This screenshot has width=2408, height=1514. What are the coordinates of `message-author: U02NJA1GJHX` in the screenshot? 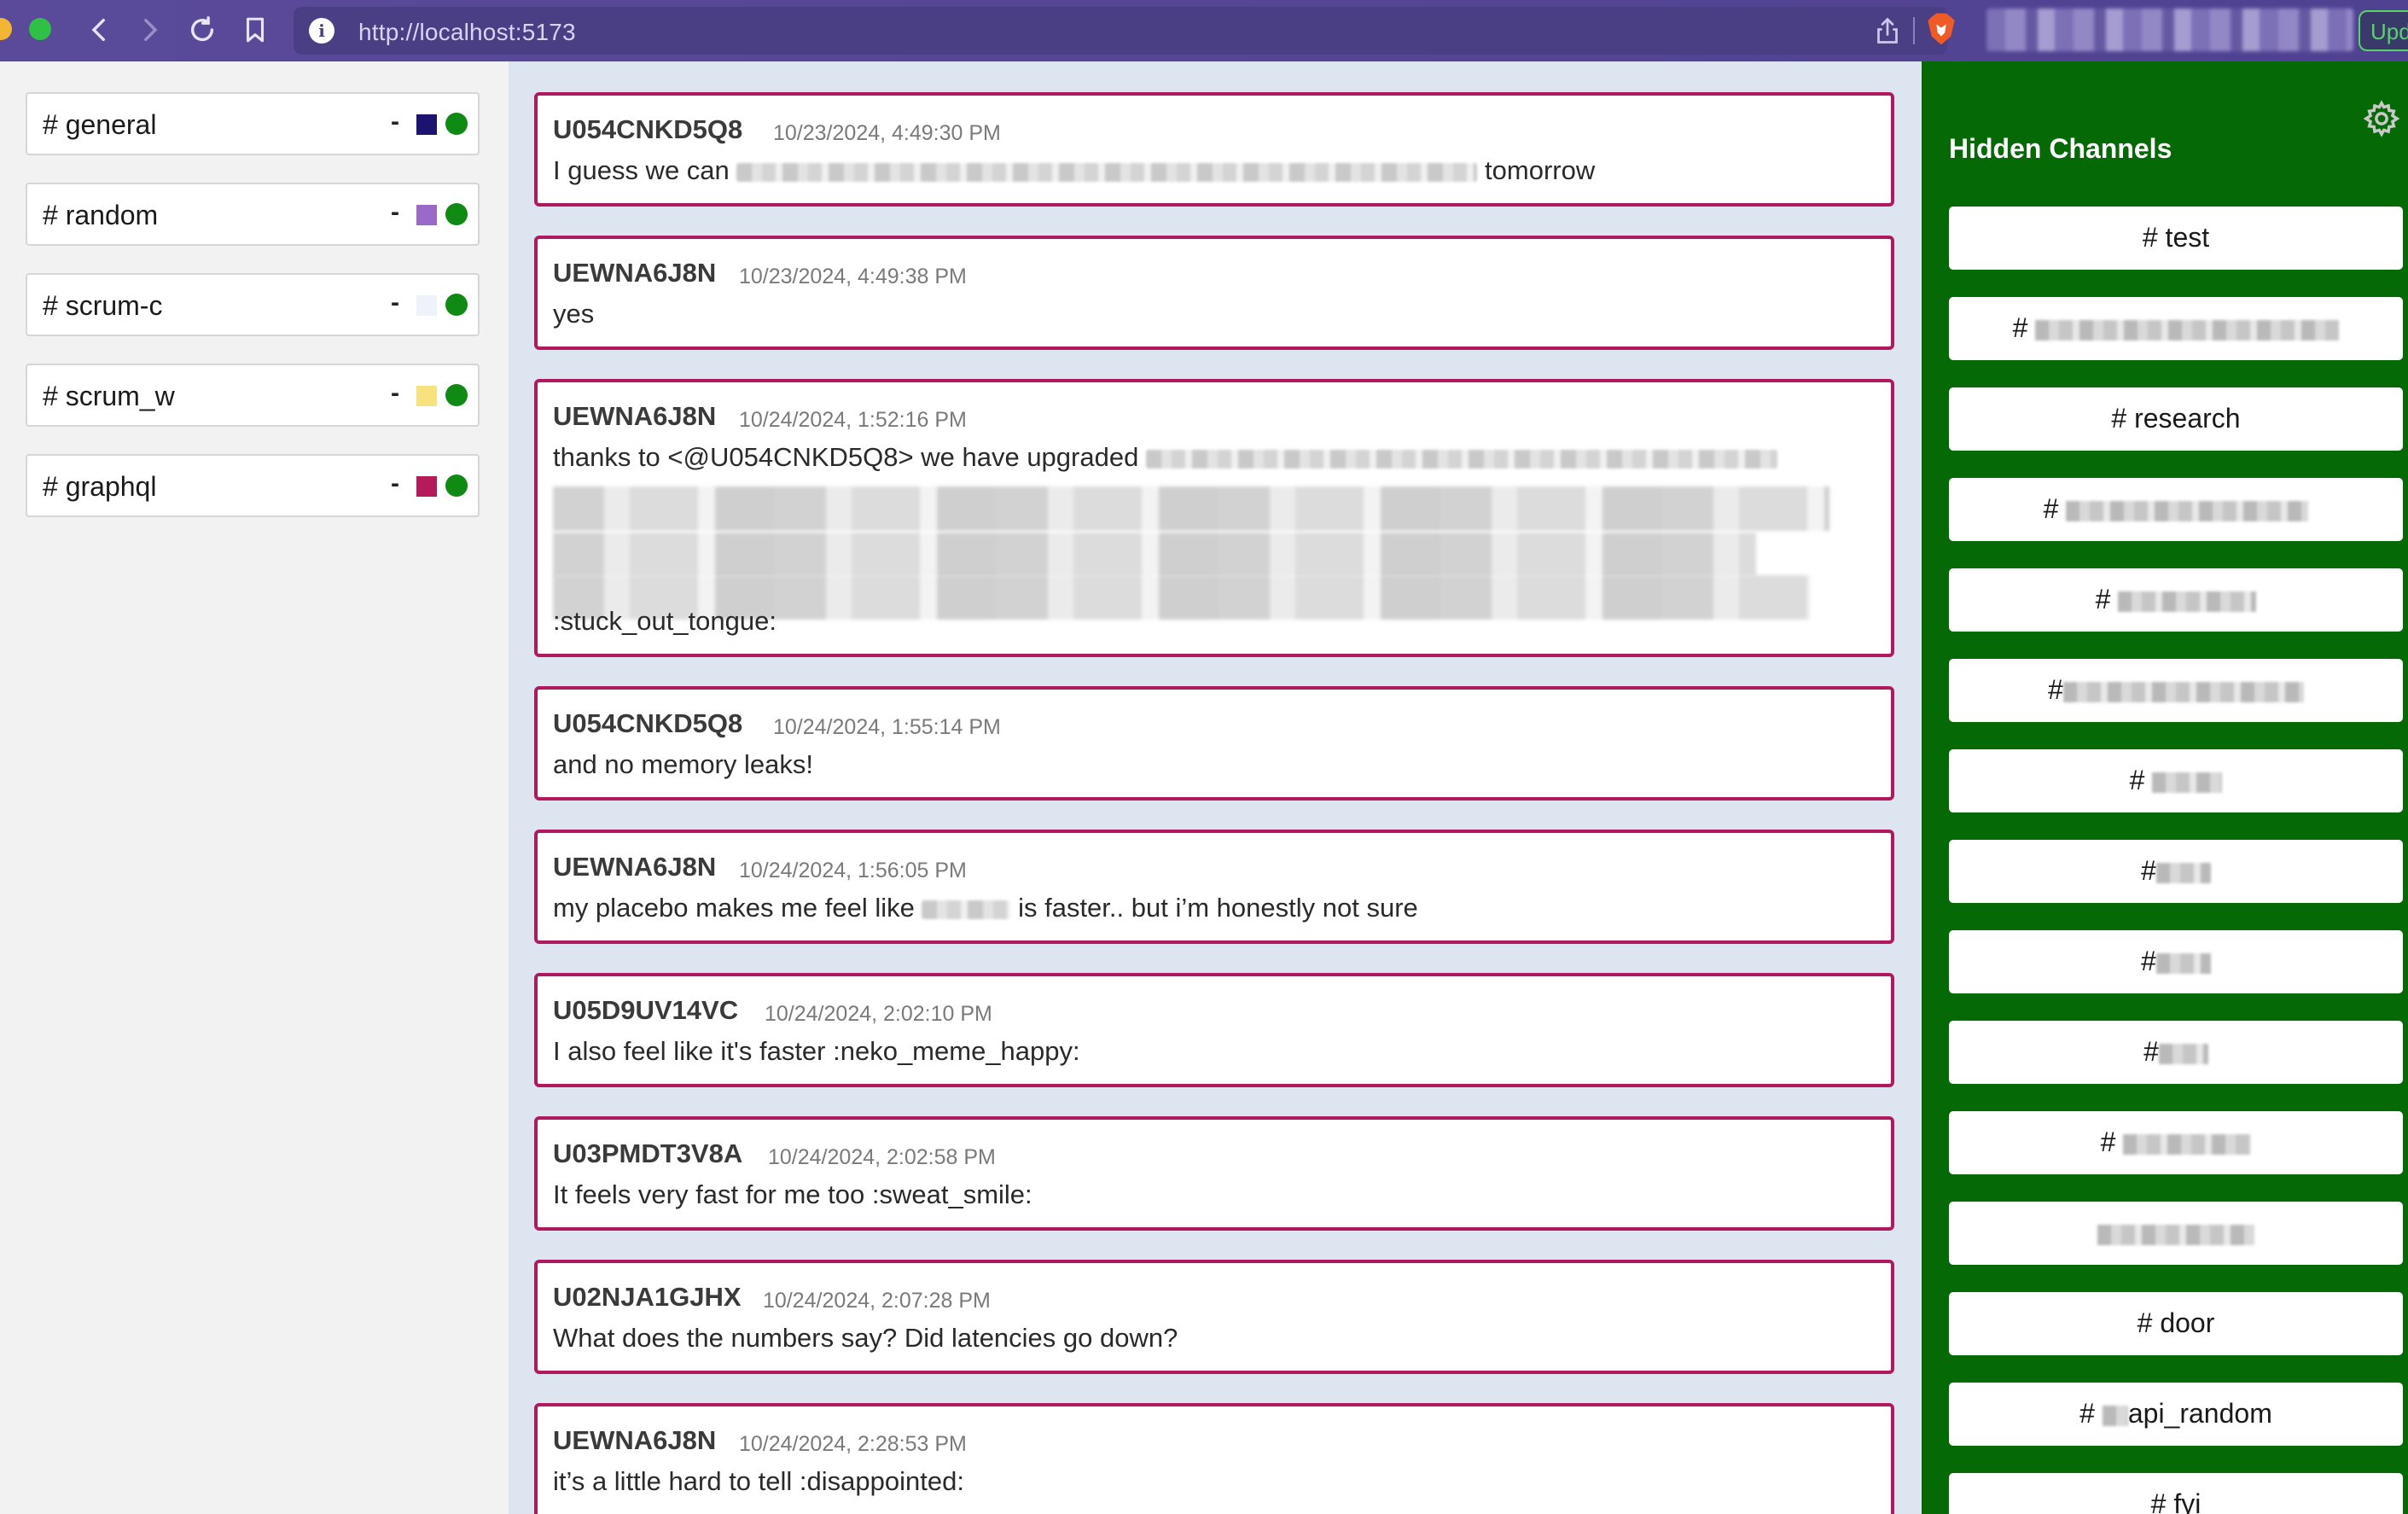 It's located at (647, 1297).